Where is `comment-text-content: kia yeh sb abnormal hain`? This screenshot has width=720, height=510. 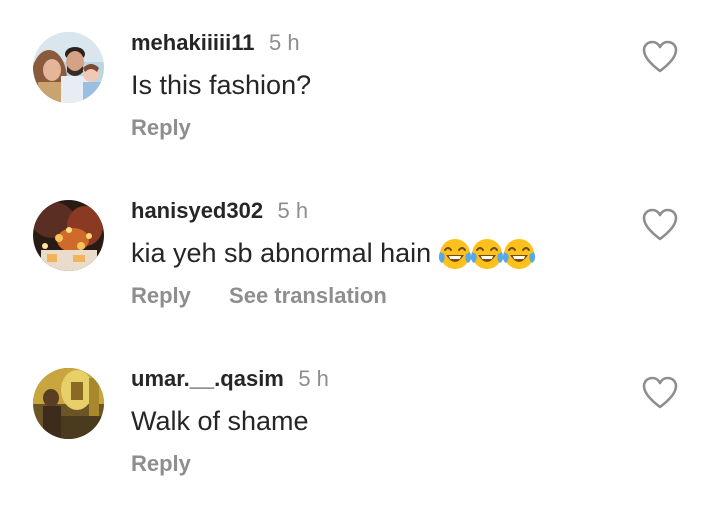 comment-text-content: kia yeh sb abnormal hain is located at coordinates (281, 253).